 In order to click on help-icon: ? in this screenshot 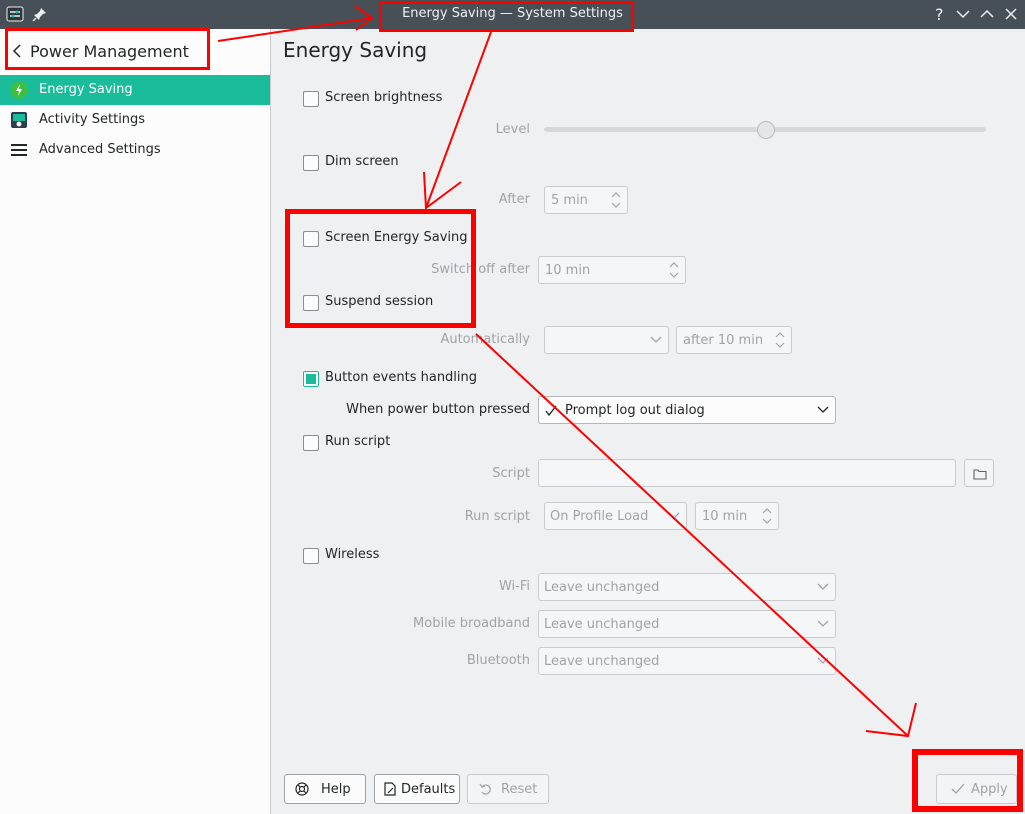, I will do `click(939, 14)`.